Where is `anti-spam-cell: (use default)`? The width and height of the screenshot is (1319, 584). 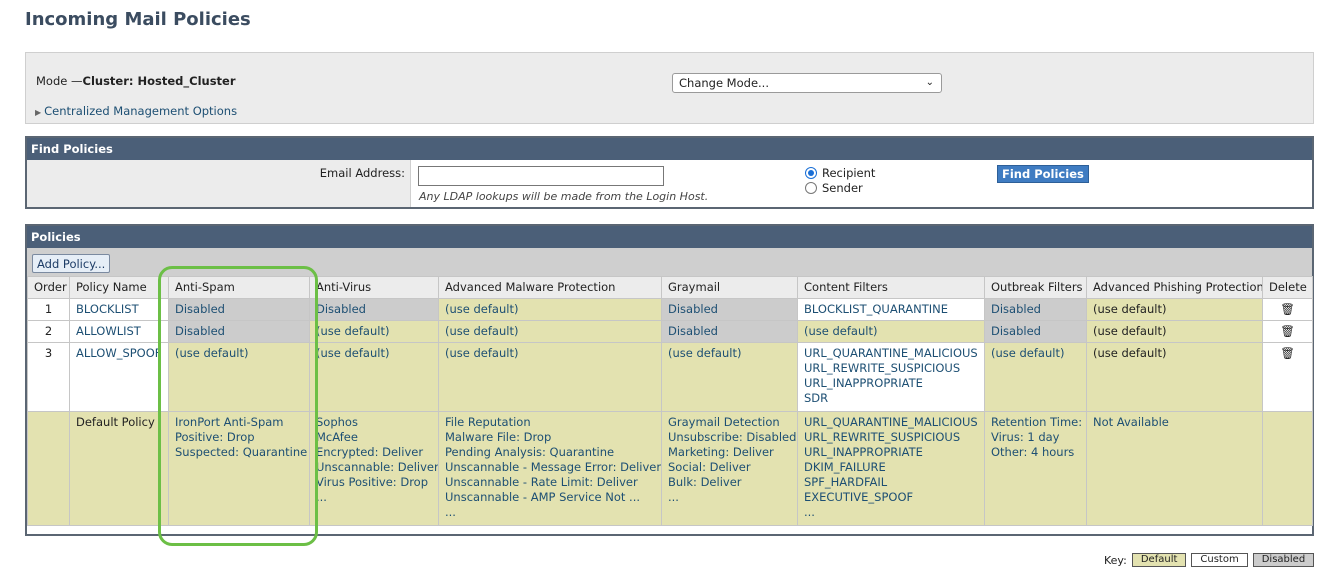 anti-spam-cell: (use default) is located at coordinates (239, 377).